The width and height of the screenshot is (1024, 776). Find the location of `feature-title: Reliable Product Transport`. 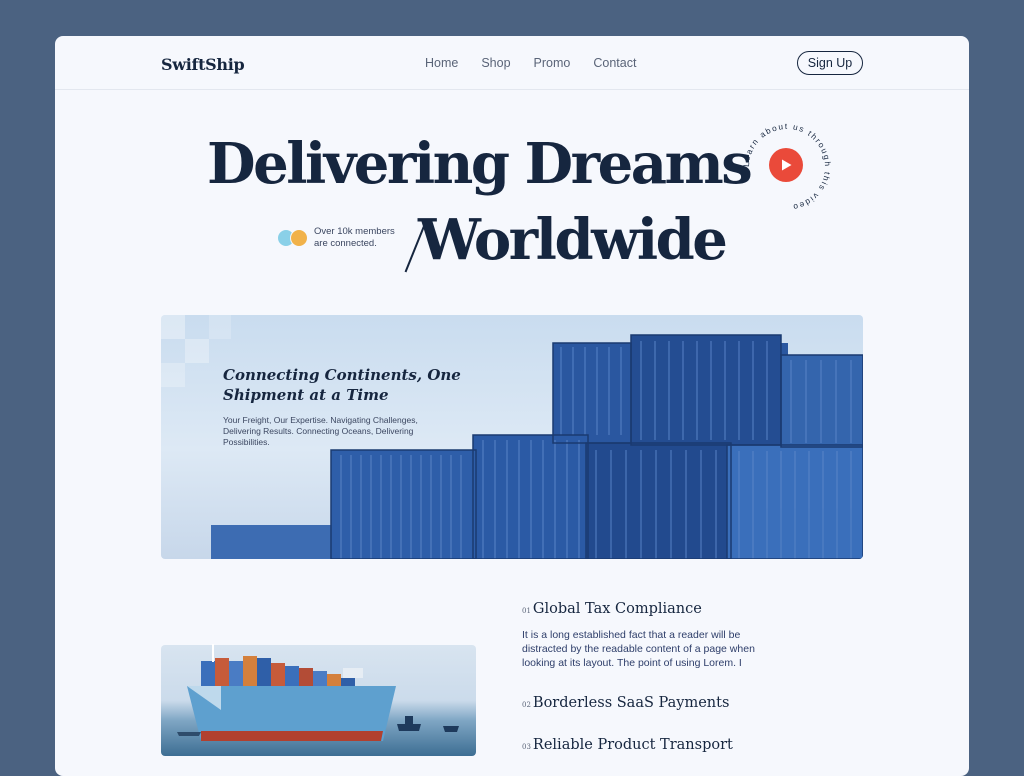

feature-title: Reliable Product Transport is located at coordinates (632, 745).